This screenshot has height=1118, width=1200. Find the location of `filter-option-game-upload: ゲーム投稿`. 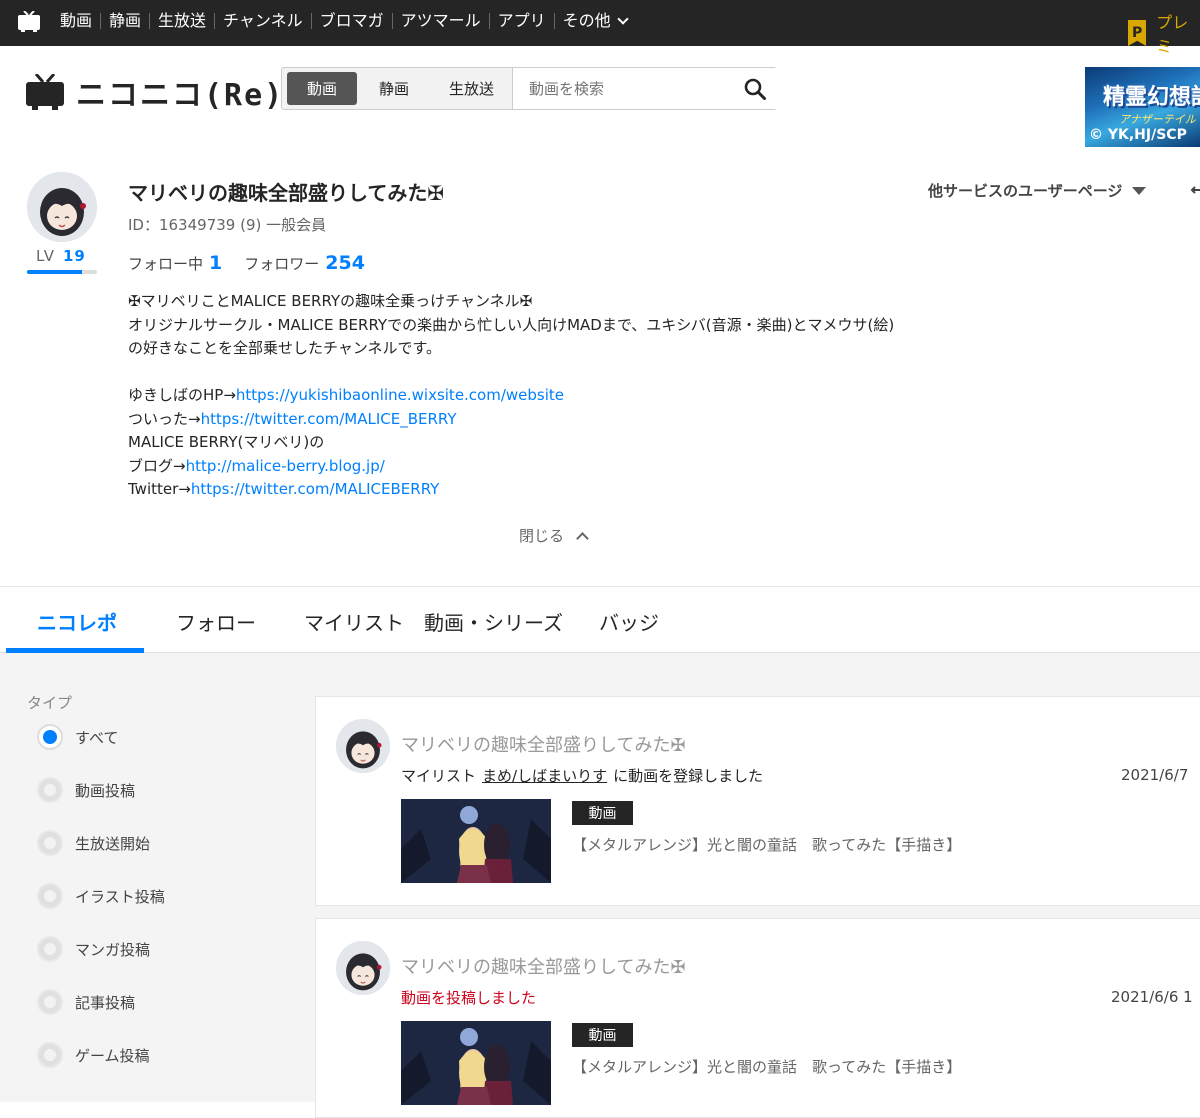

filter-option-game-upload: ゲーム投稿 is located at coordinates (93, 1055).